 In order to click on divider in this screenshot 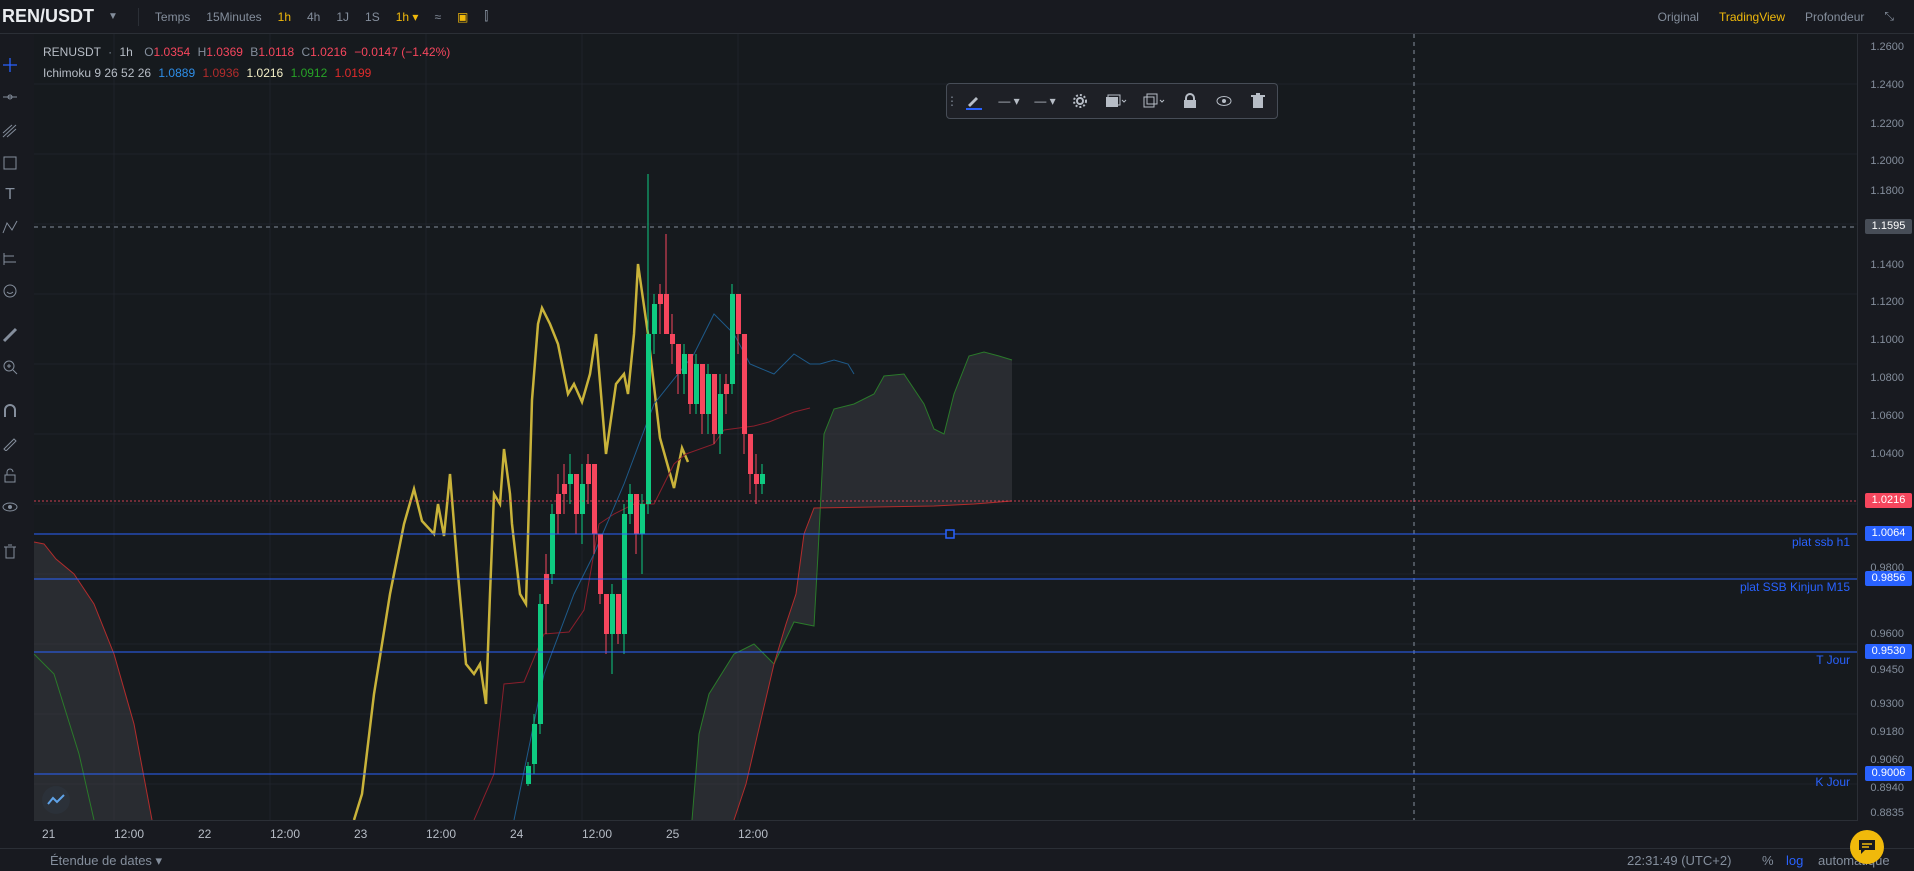, I will do `click(138, 16)`.